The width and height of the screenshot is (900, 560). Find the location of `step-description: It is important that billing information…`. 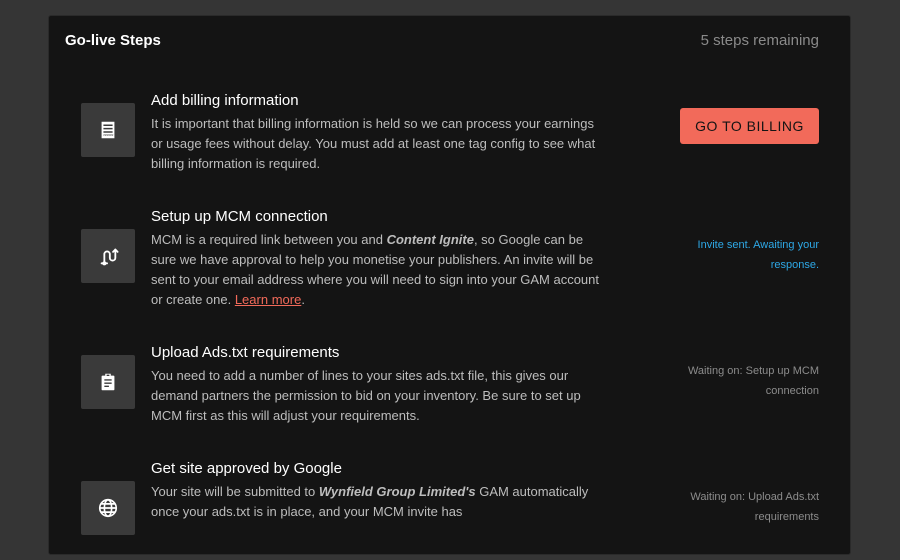

step-description: It is important that billing information… is located at coordinates (373, 143).